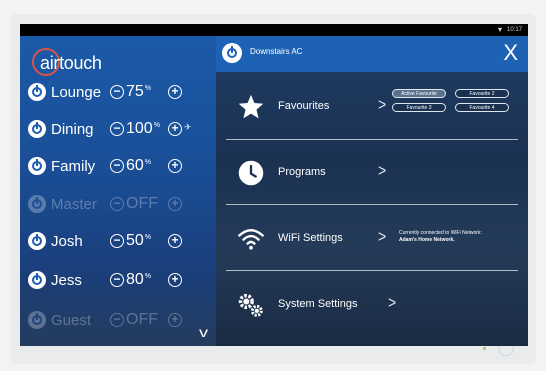 Image resolution: width=546 pixels, height=371 pixels. What do you see at coordinates (232, 53) in the screenshot?
I see `ac-power-icon` at bounding box center [232, 53].